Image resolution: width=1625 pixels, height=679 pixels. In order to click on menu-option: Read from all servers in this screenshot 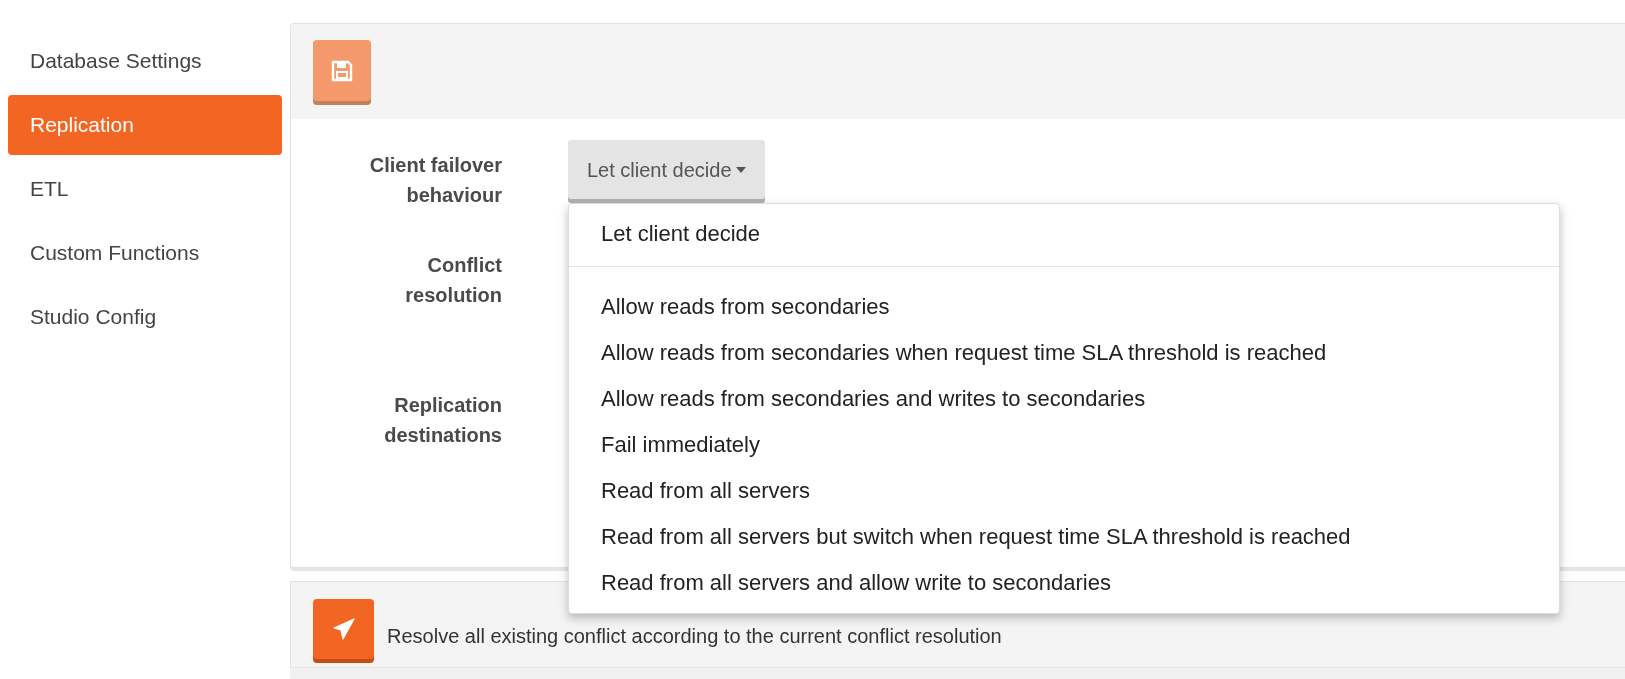, I will do `click(1064, 491)`.